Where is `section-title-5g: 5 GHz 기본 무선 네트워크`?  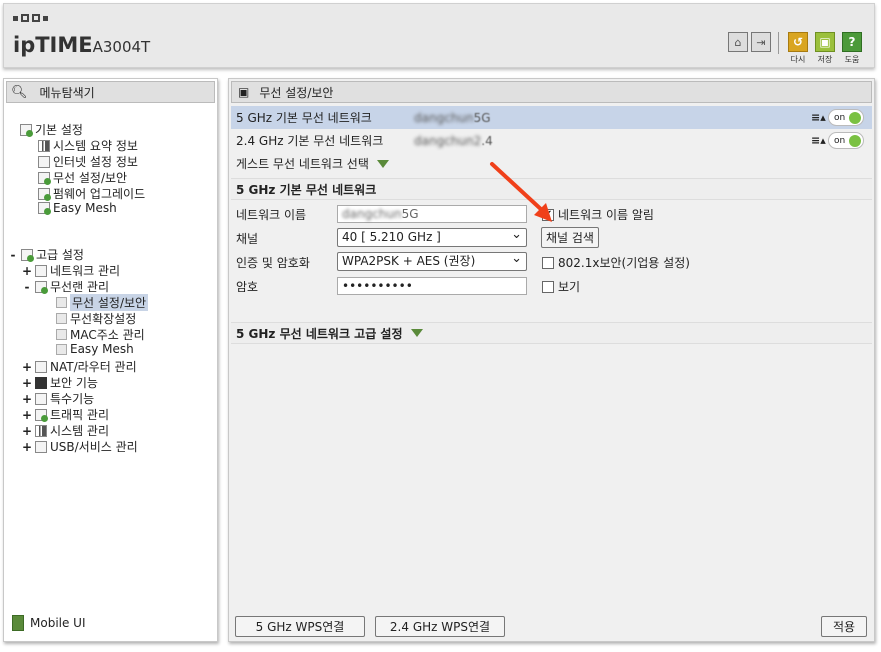 section-title-5g: 5 GHz 기본 무선 네트워크 is located at coordinates (551, 189).